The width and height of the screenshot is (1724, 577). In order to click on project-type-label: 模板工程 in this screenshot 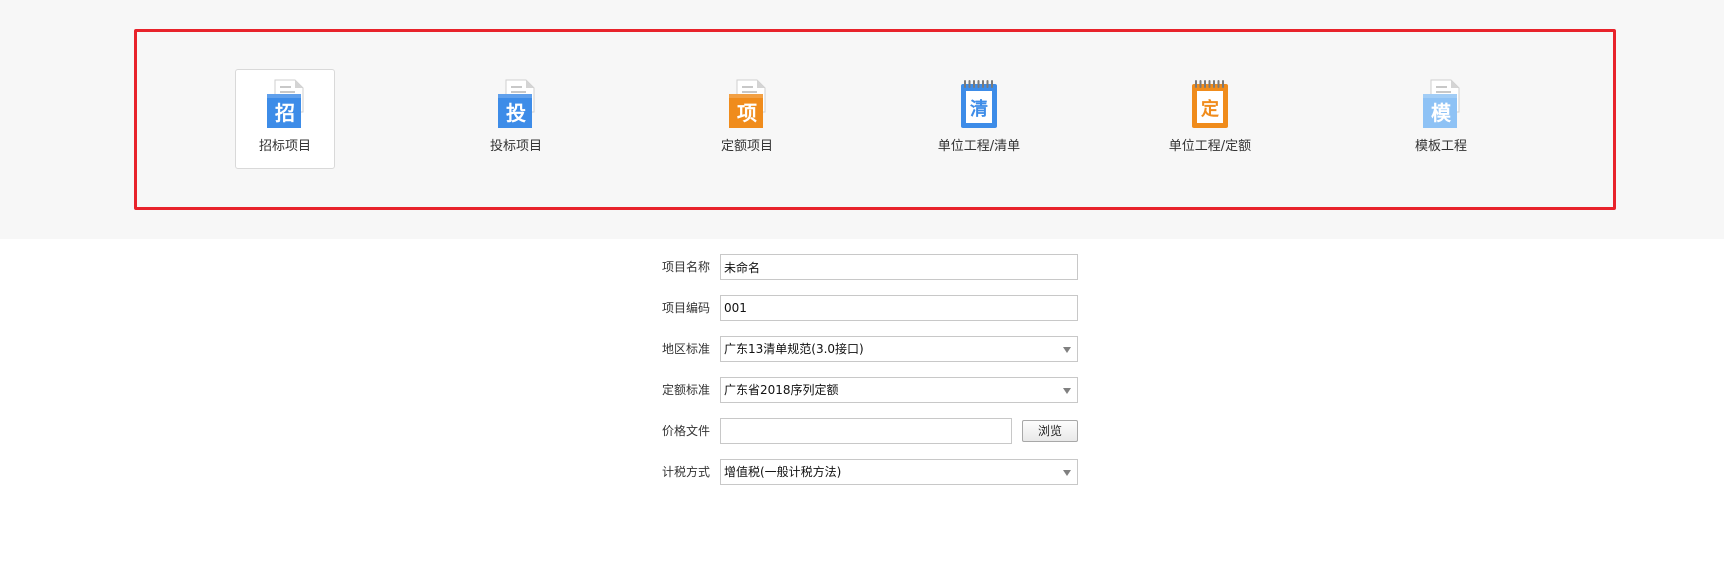, I will do `click(1440, 146)`.